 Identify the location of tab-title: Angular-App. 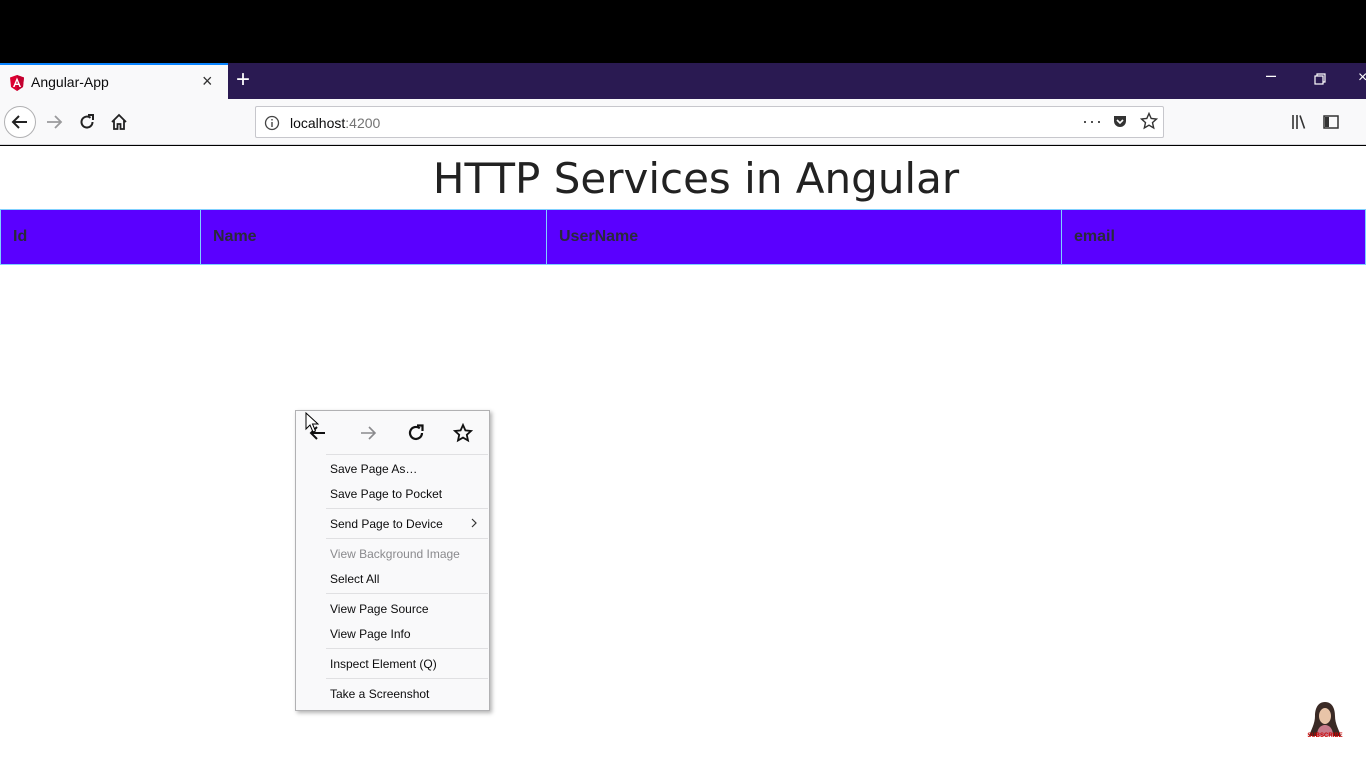
(70, 82).